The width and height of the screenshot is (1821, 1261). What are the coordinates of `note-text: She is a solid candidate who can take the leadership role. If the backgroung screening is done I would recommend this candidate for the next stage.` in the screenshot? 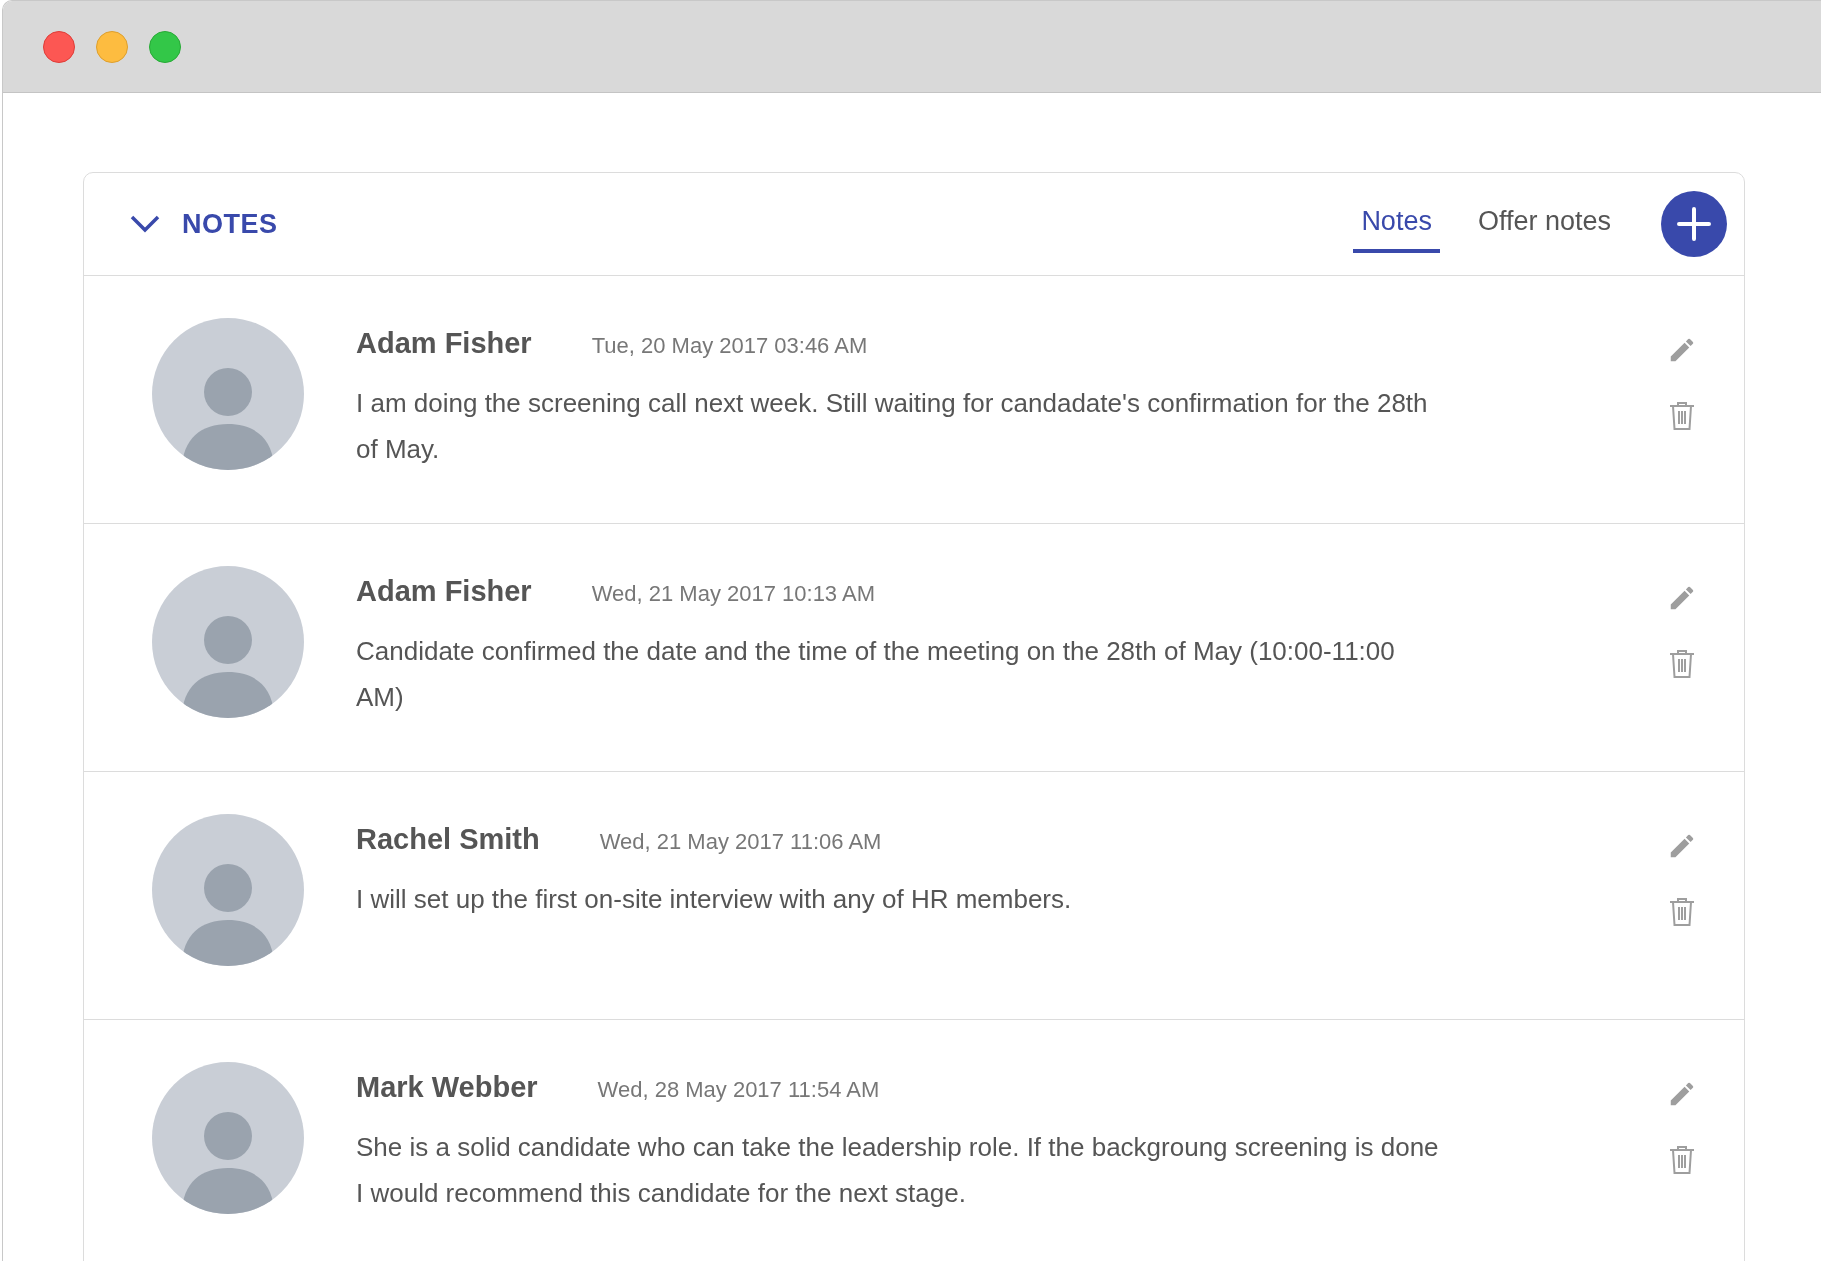 It's located at (898, 1170).